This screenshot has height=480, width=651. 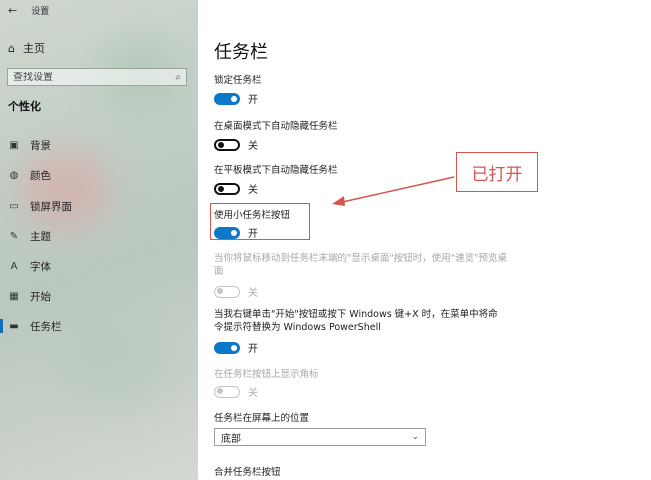 I want to click on sidebar-item-fonts: A 字体, so click(x=29, y=266).